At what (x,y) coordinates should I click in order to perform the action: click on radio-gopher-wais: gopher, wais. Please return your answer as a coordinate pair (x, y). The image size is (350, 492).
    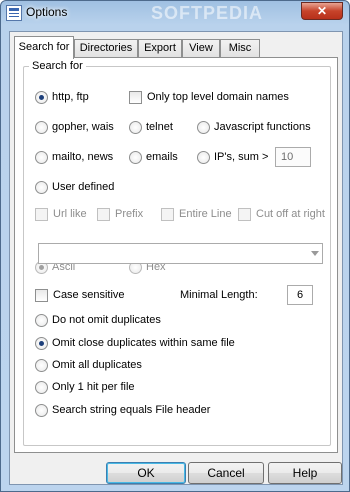
    Looking at the image, I should click on (74, 127).